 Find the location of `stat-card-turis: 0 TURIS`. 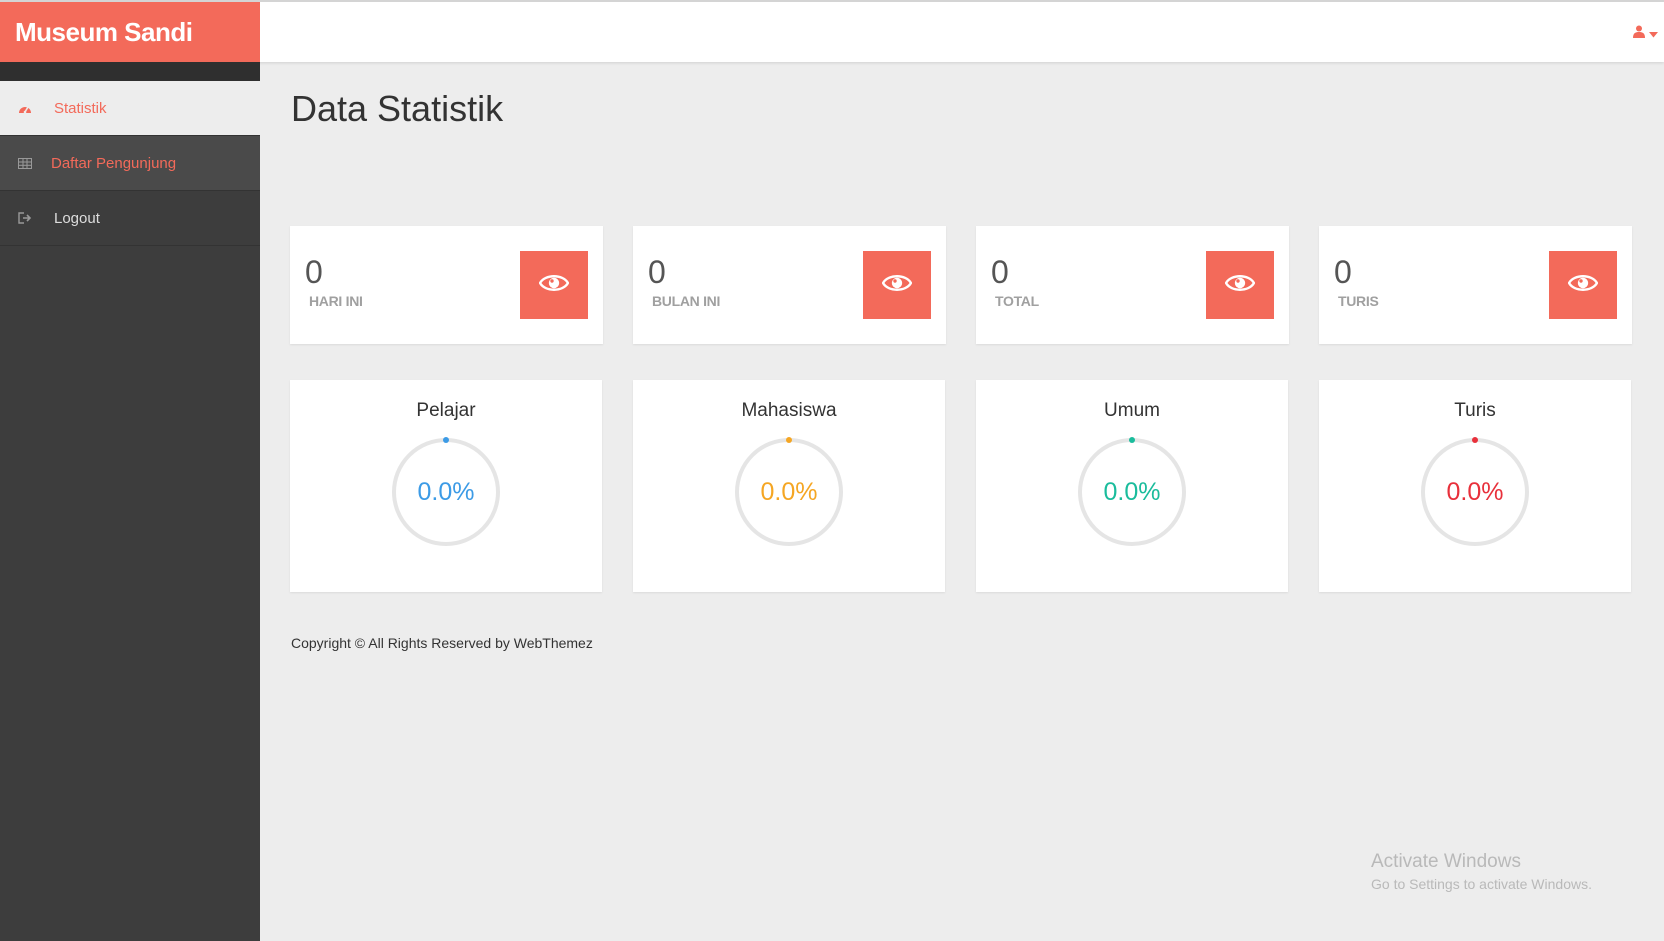

stat-card-turis: 0 TURIS is located at coordinates (1475, 285).